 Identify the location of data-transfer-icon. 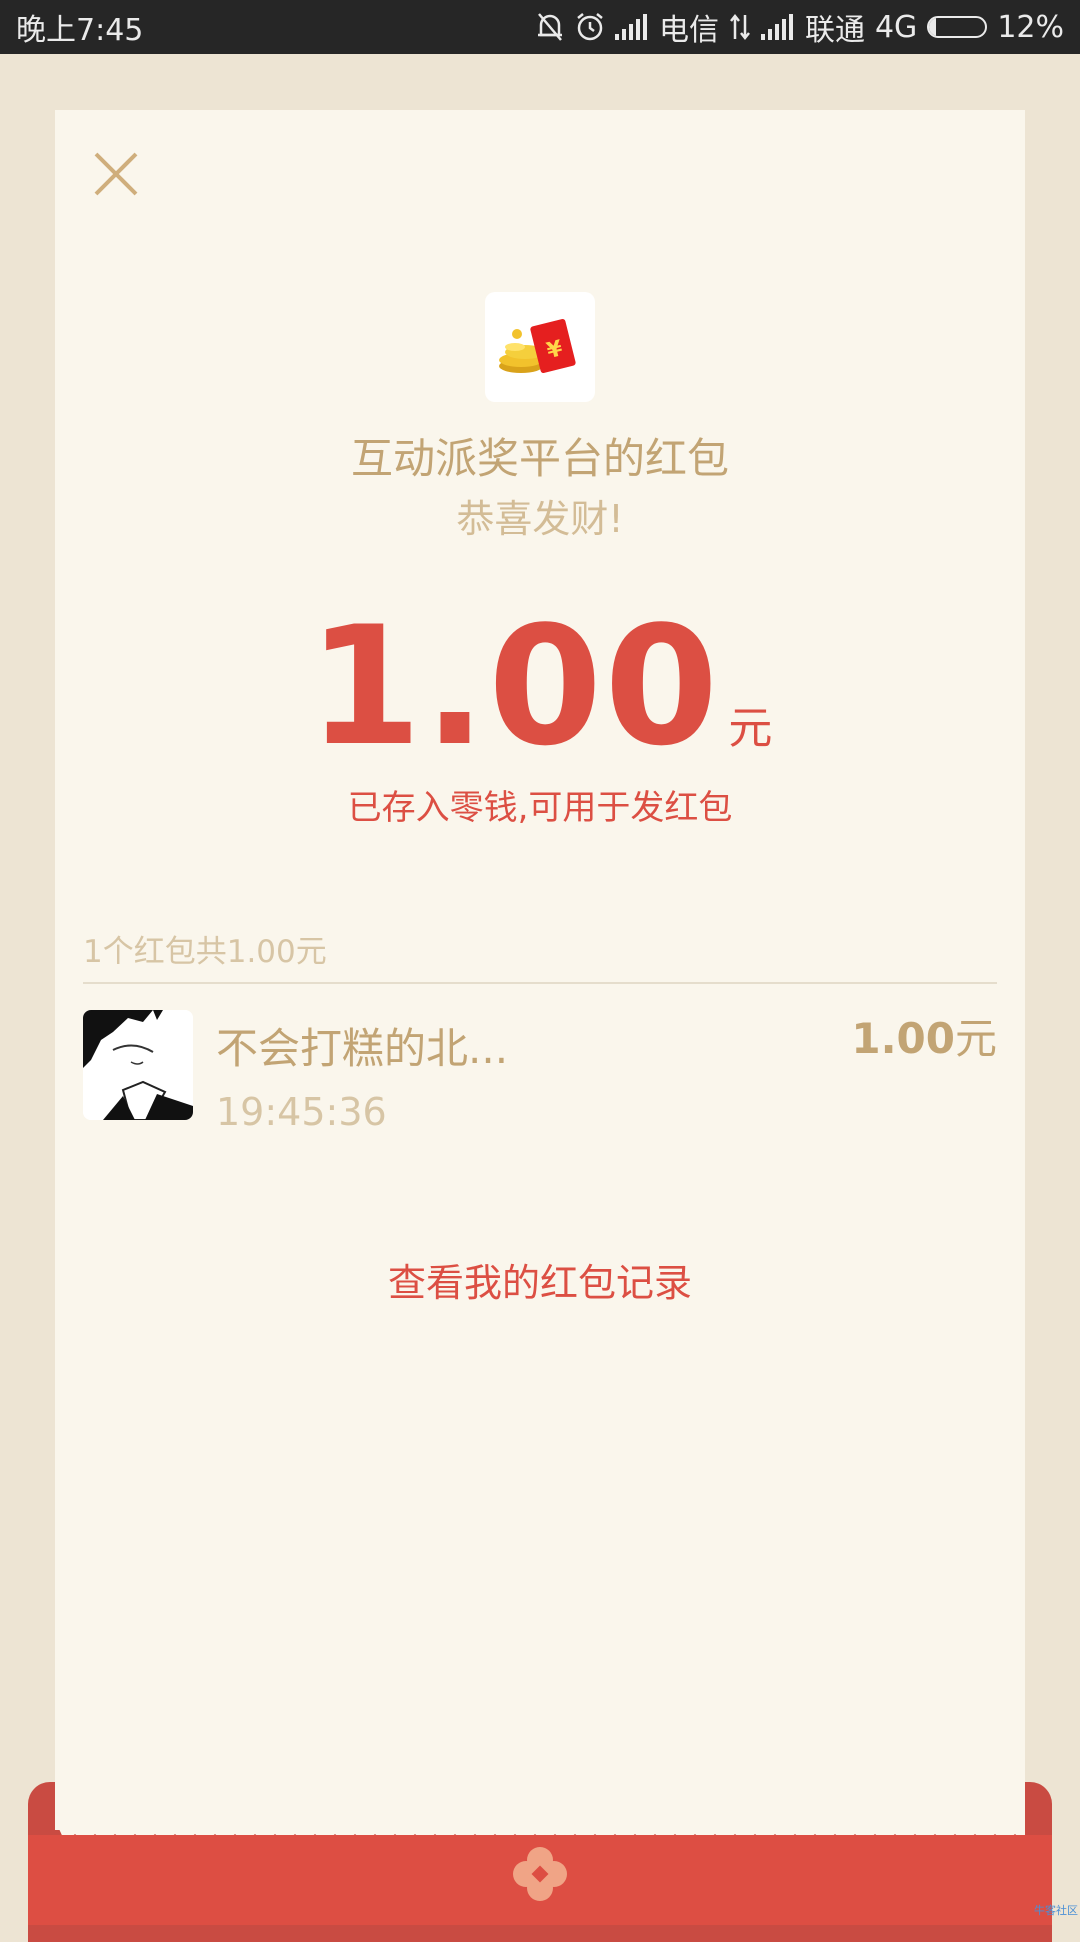
(740, 27).